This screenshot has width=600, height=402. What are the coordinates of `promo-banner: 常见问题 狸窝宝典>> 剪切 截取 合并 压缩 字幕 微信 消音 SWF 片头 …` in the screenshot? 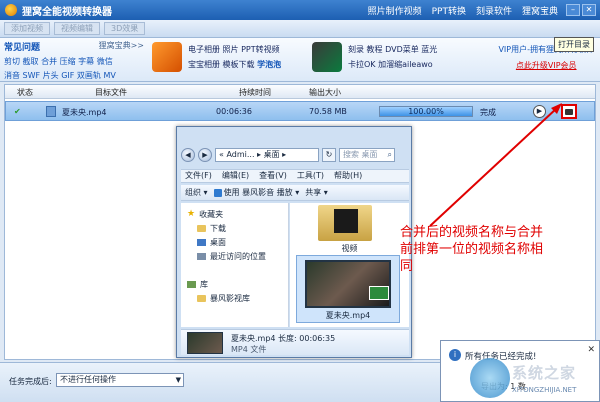 It's located at (300, 60).